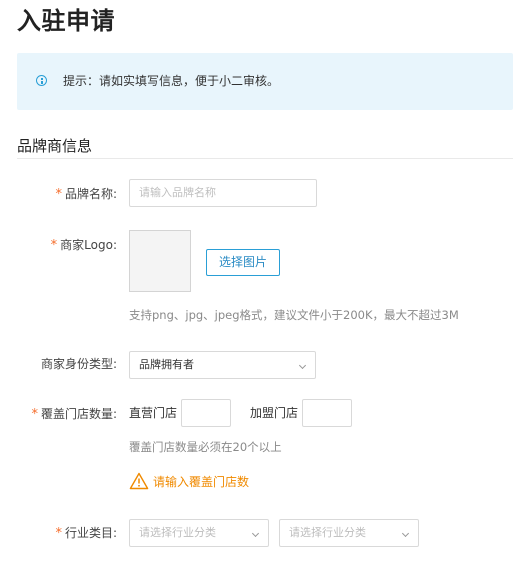 This screenshot has width=513, height=563. Describe the element at coordinates (90, 194) in the screenshot. I see `brand-name-label-text: 品牌名称:` at that location.